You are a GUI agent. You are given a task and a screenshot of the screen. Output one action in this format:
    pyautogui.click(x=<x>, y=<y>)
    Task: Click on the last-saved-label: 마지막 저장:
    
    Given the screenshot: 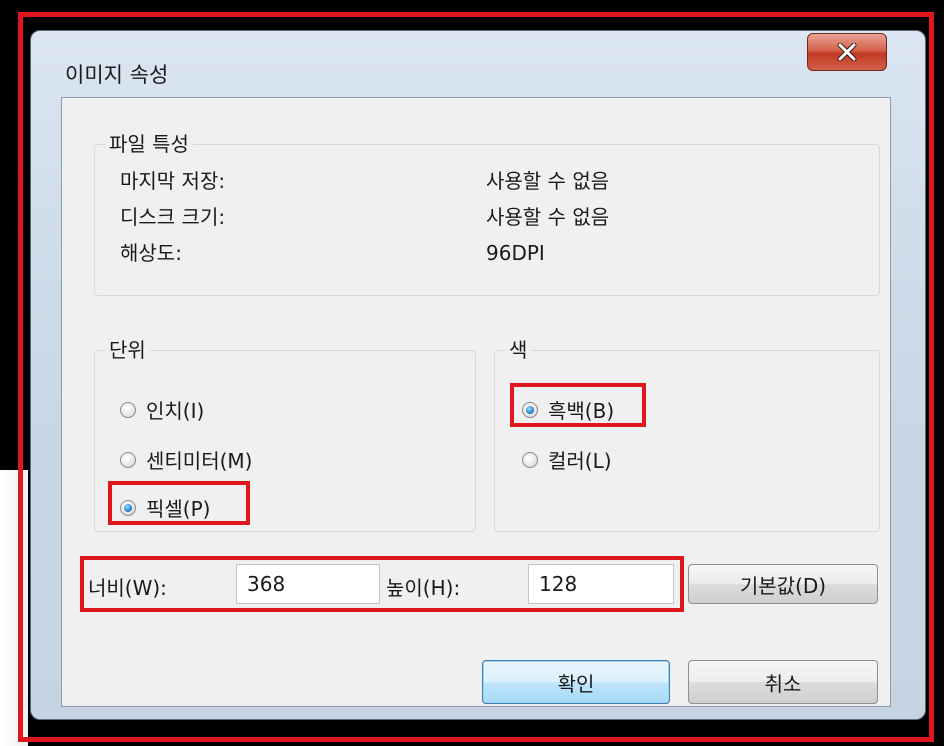 What is the action you would take?
    pyautogui.click(x=173, y=181)
    